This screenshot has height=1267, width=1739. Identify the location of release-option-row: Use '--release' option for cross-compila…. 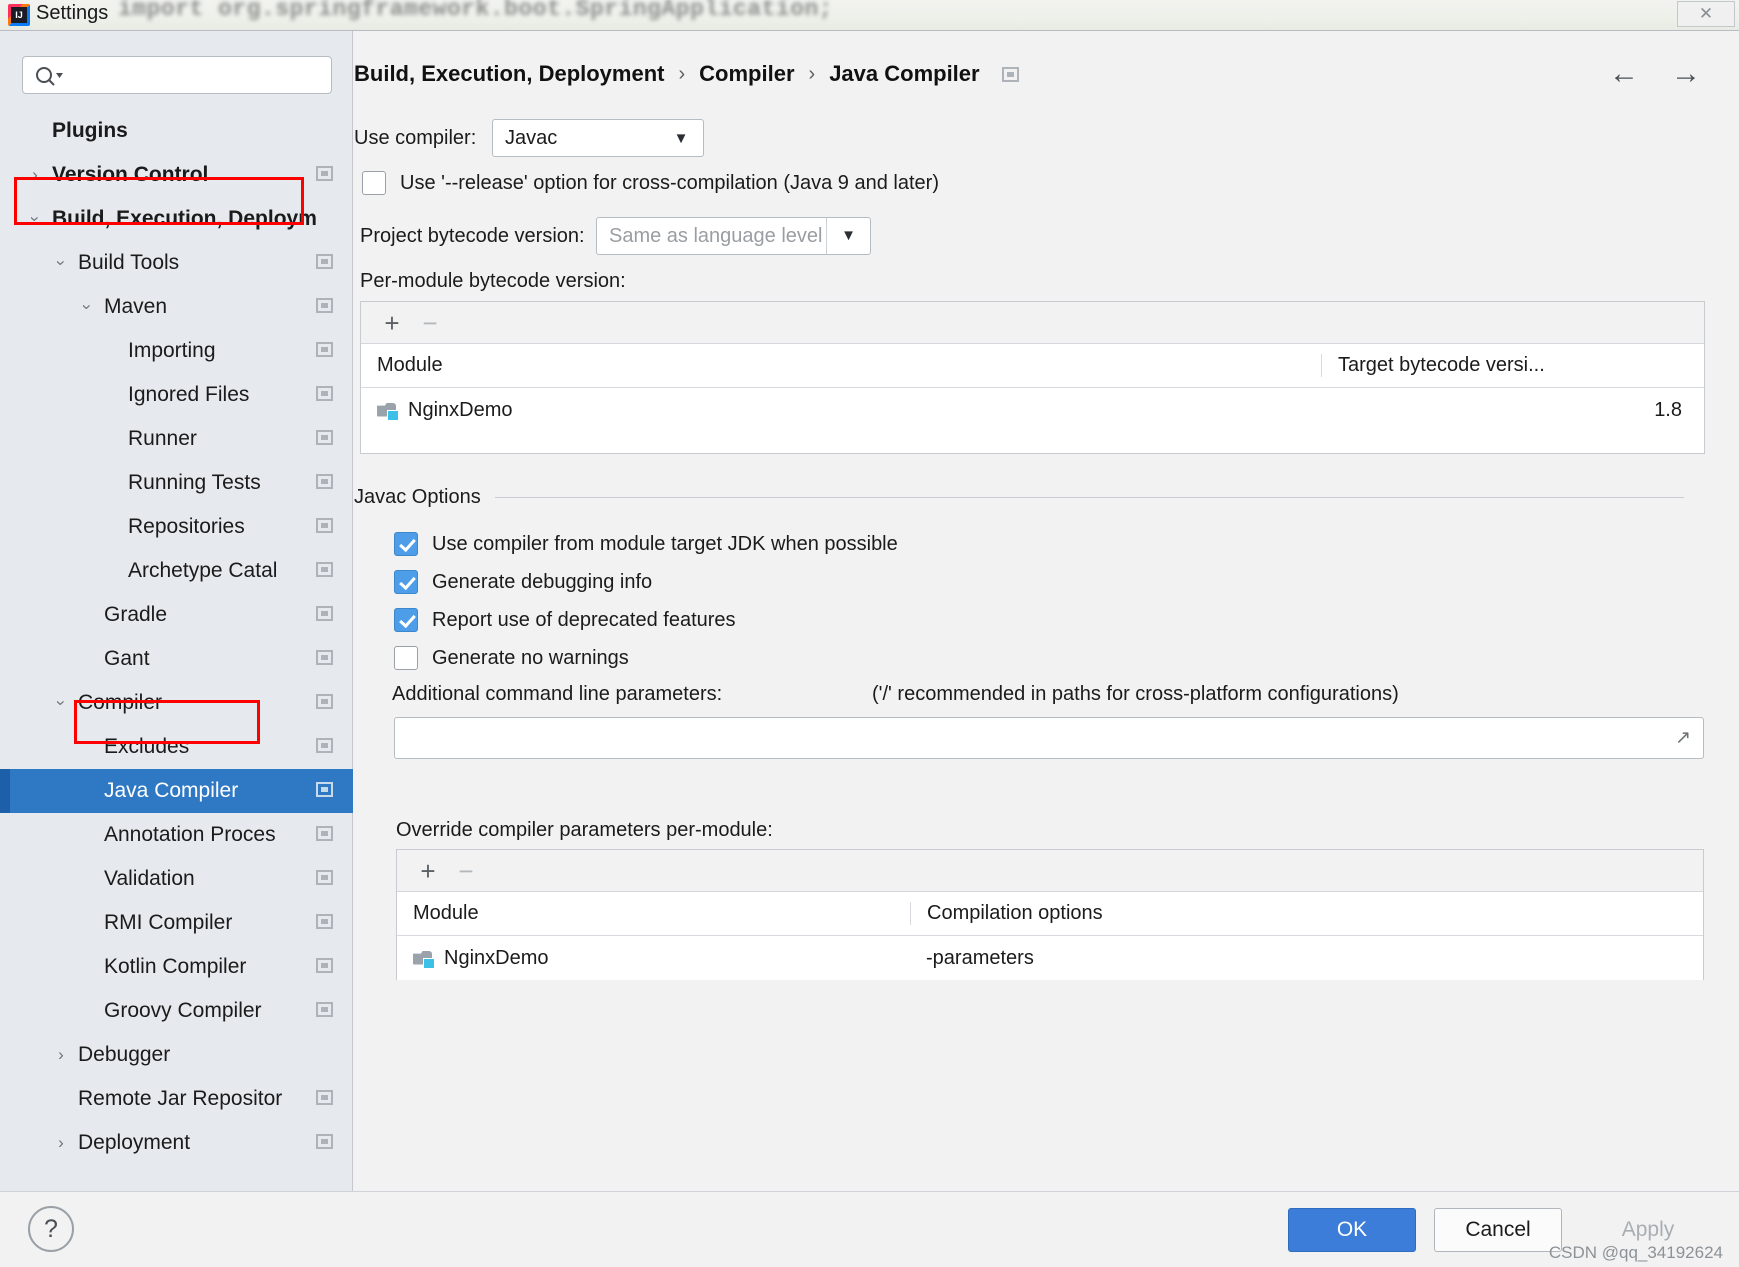
(650, 183).